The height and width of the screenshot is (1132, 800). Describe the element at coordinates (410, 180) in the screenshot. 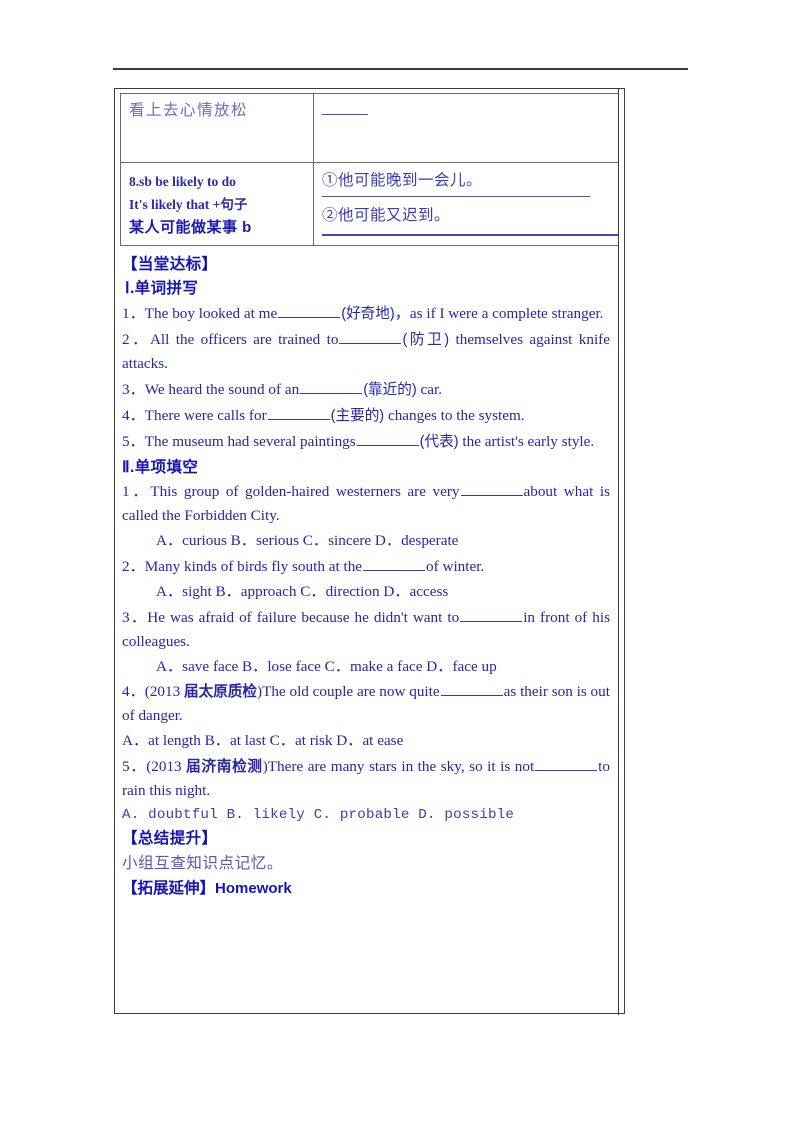

I see `translation-text-1: 他可能晚到一会儿。` at that location.